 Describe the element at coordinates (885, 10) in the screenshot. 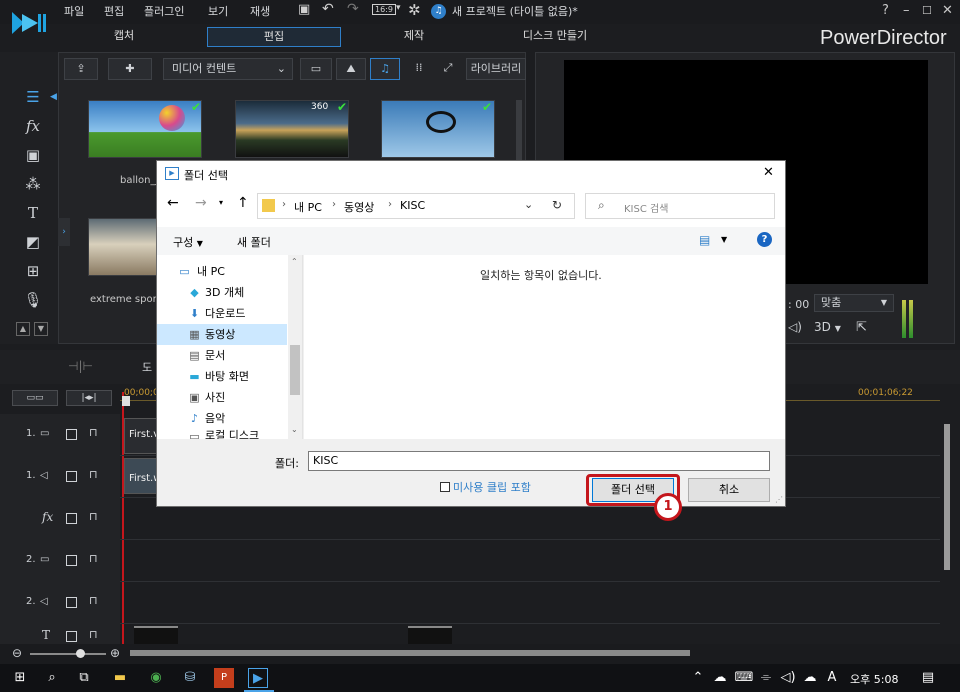

I see `help-button: ?` at that location.